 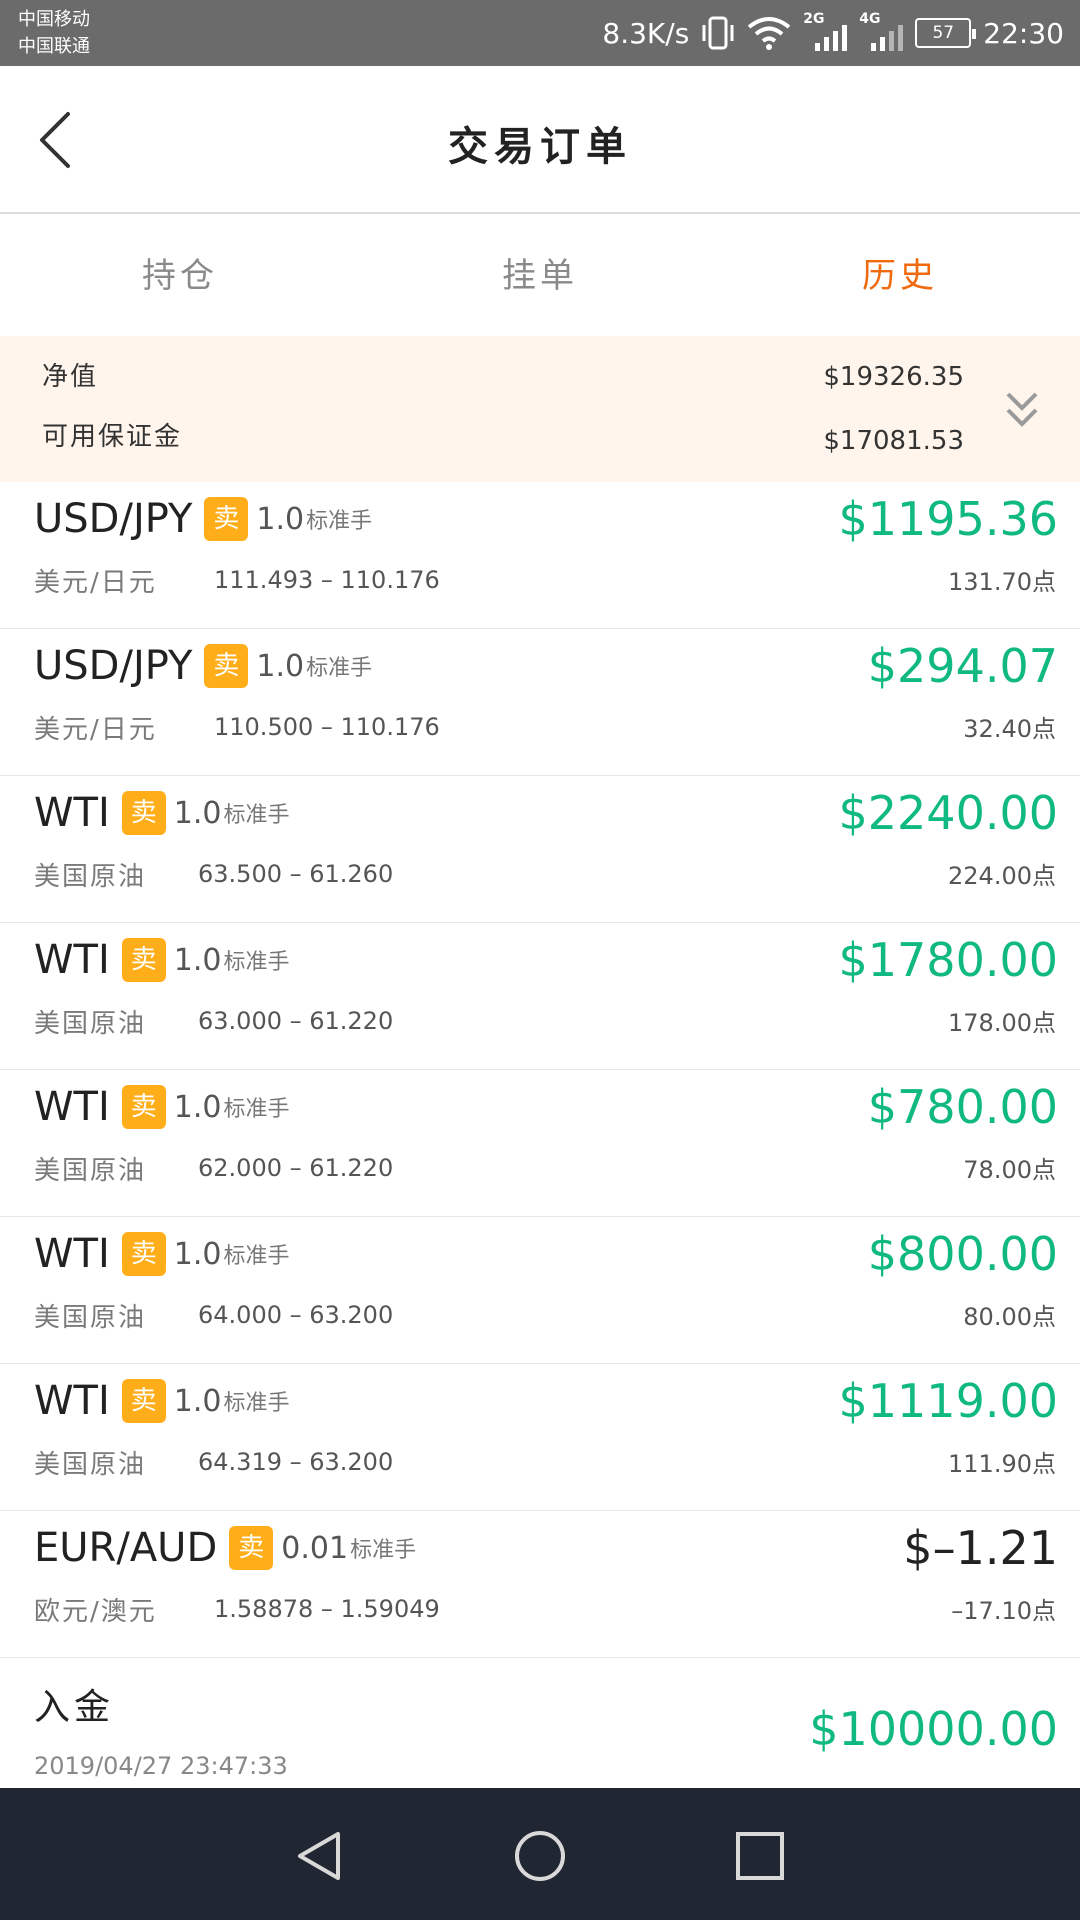 I want to click on available-margin-label: 可用保证金, so click(x=112, y=437).